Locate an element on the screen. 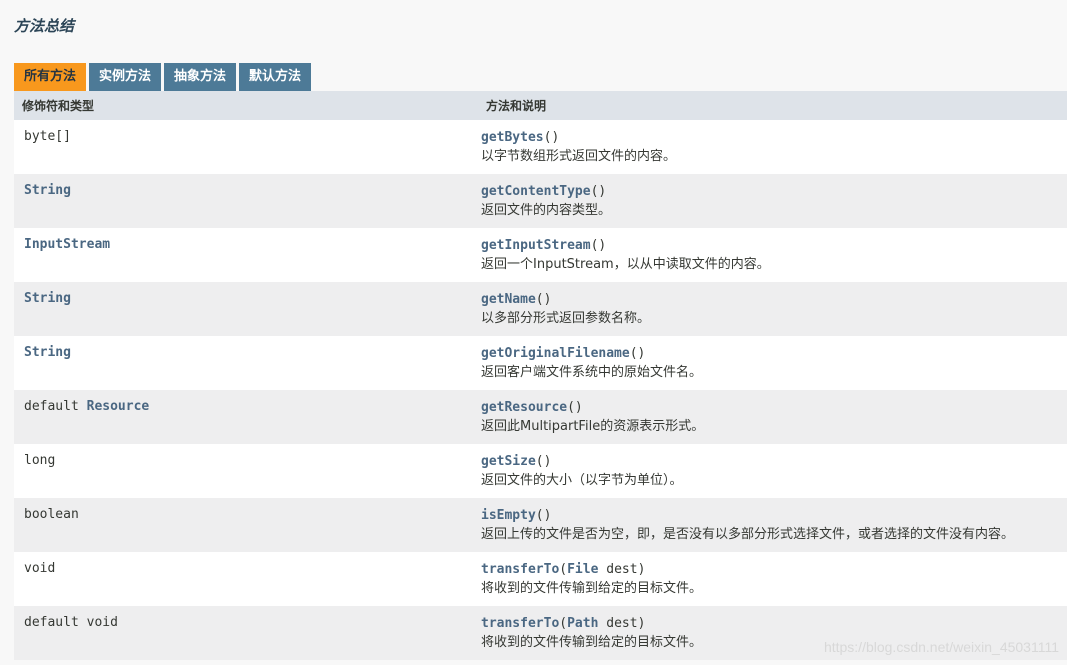  watermark: https://blog.csdn.net/weixin_45031111 is located at coordinates (941, 647).